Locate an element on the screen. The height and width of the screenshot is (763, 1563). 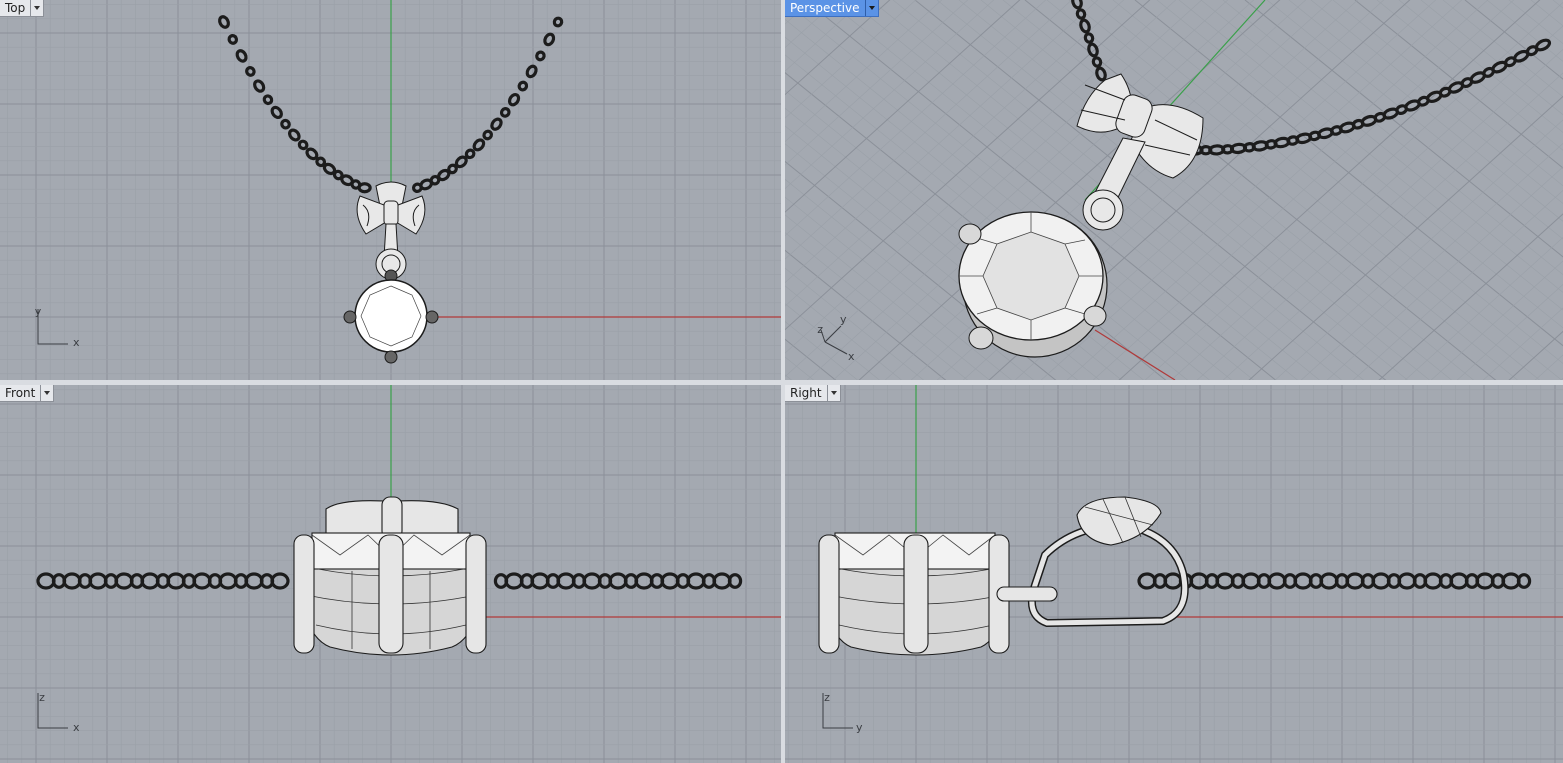
viewport-label: Front is located at coordinates (20, 393).